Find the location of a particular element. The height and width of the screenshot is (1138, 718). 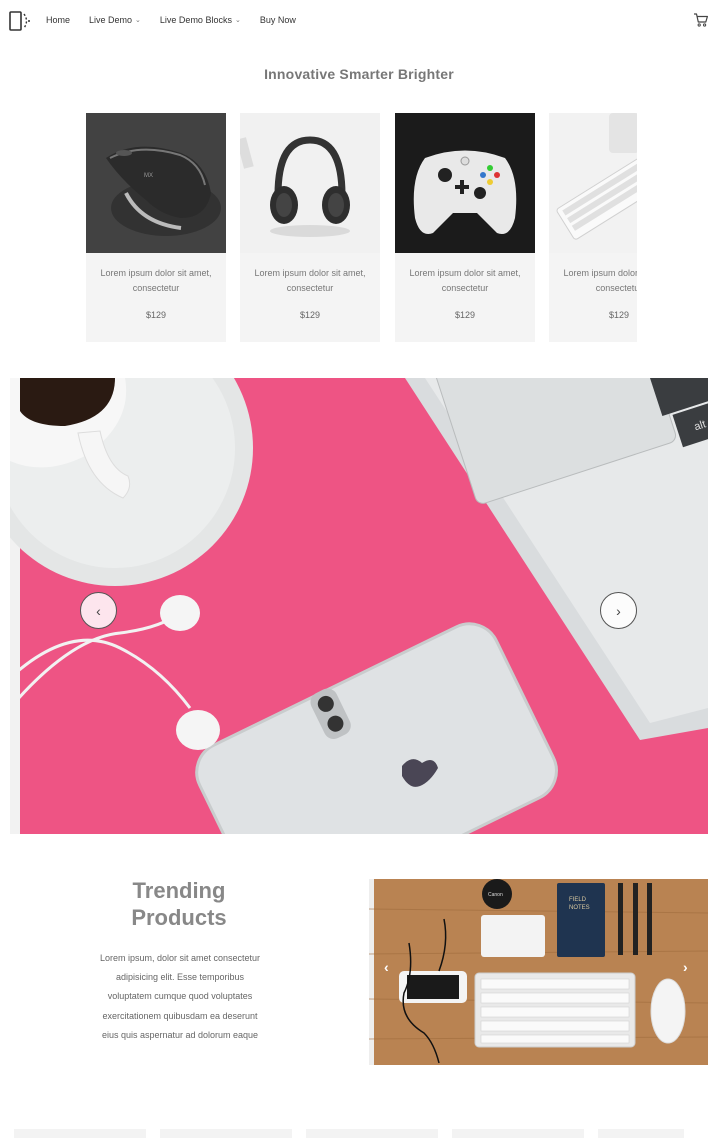

section-title: Innovative Smarter Brighter is located at coordinates (359, 74).